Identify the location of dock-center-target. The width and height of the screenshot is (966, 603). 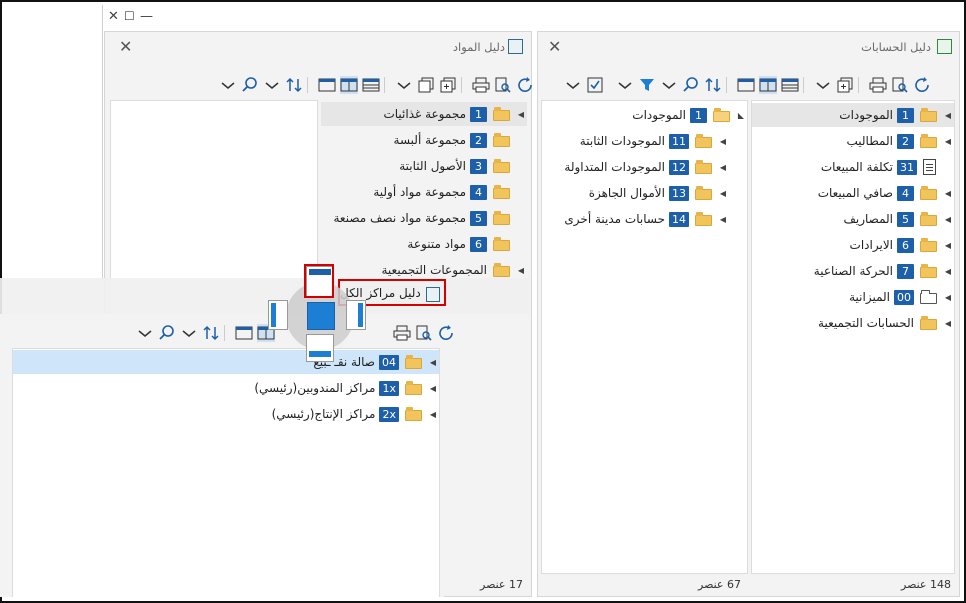
(321, 316).